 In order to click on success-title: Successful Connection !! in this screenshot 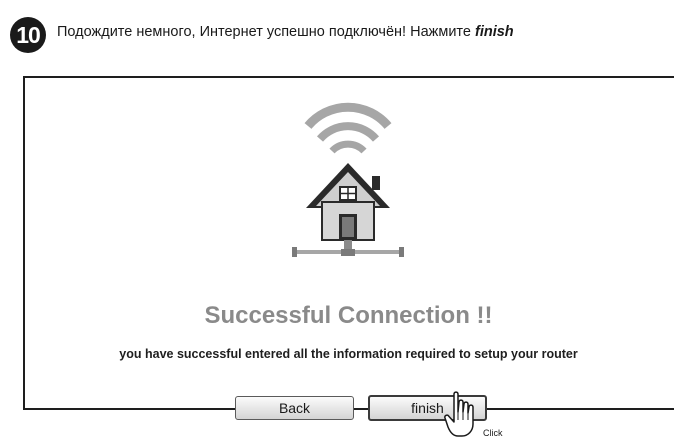, I will do `click(348, 315)`.